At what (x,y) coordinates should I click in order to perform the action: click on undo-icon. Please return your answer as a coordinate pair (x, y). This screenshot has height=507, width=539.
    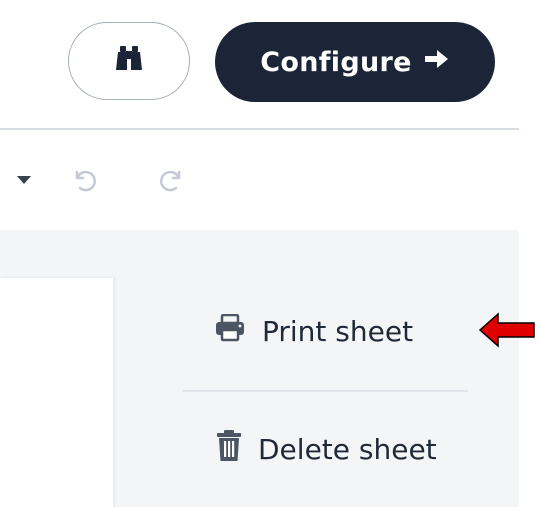
    Looking at the image, I should click on (84, 182).